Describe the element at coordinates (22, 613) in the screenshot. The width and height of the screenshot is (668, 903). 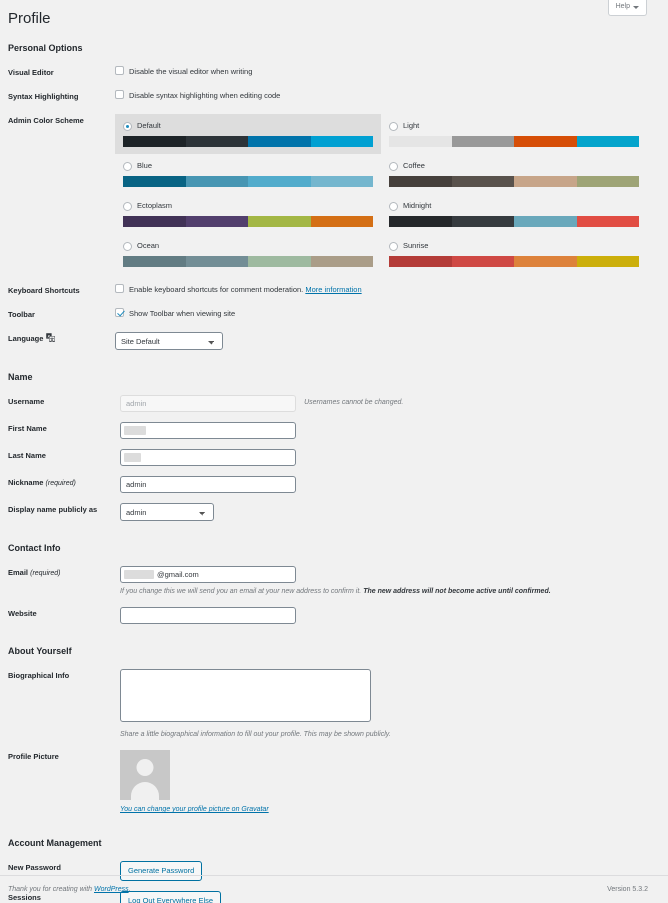
I see `label-website: Website` at that location.